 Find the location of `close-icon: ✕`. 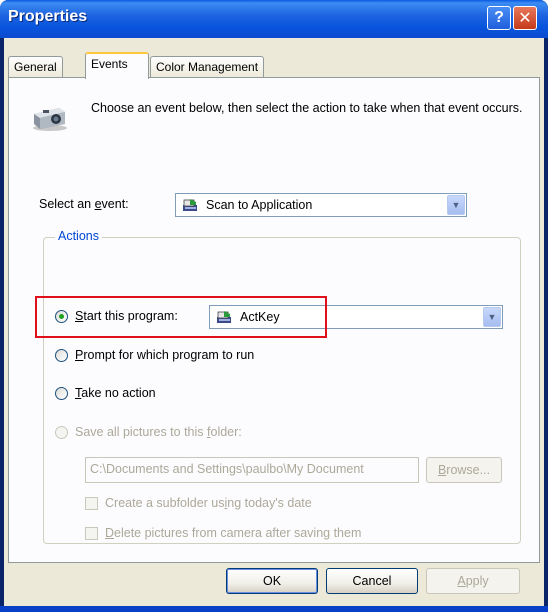

close-icon: ✕ is located at coordinates (525, 18).